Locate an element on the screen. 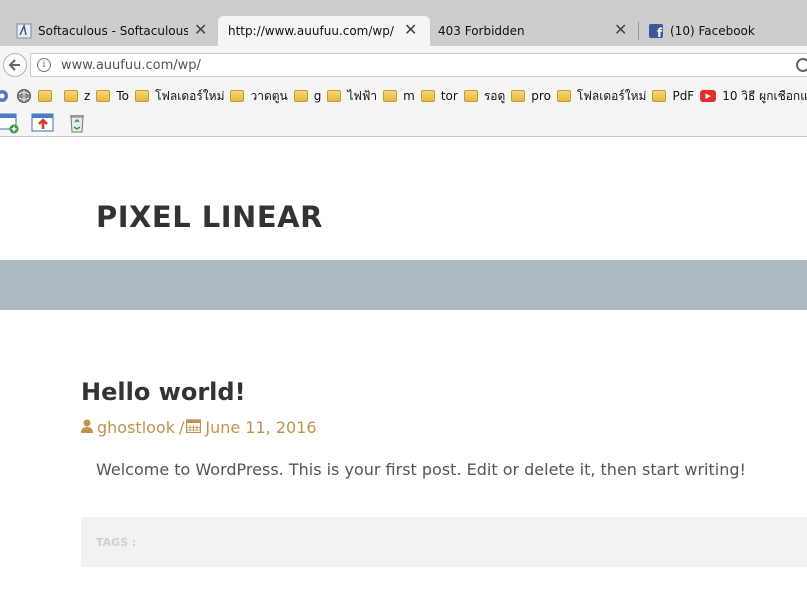  bookmark-folder is located at coordinates (48, 96).